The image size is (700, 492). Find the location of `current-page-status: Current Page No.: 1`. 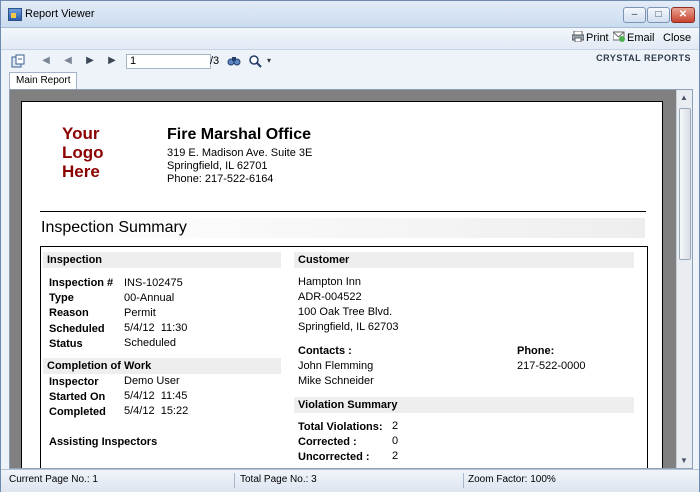

current-page-status: Current Page No.: 1 is located at coordinates (53, 479).